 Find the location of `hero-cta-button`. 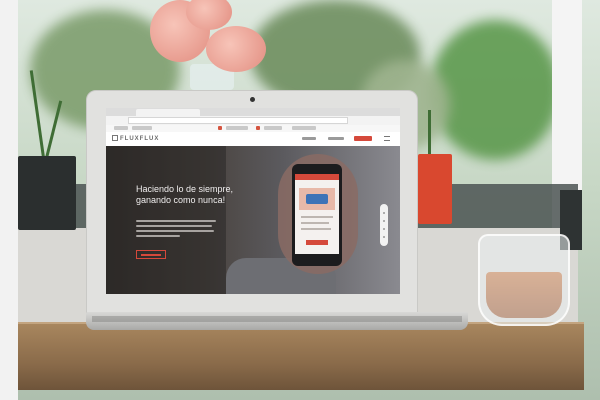

hero-cta-button is located at coordinates (151, 254).